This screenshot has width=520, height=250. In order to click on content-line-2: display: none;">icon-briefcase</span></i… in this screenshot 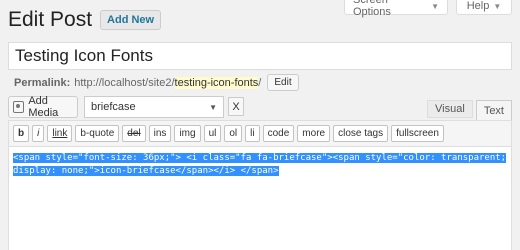, I will do `click(146, 171)`.